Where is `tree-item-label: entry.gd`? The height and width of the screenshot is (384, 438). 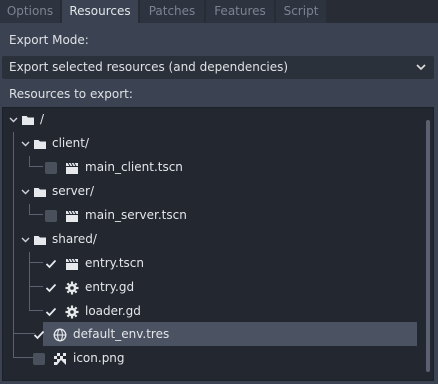 tree-item-label: entry.gd is located at coordinates (110, 287).